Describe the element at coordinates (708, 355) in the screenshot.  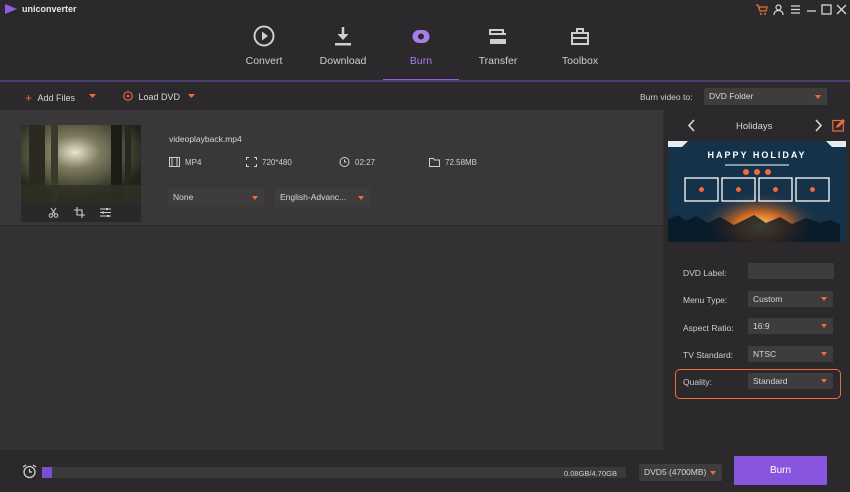
I see `tv-standard-label: TV Standard:` at that location.